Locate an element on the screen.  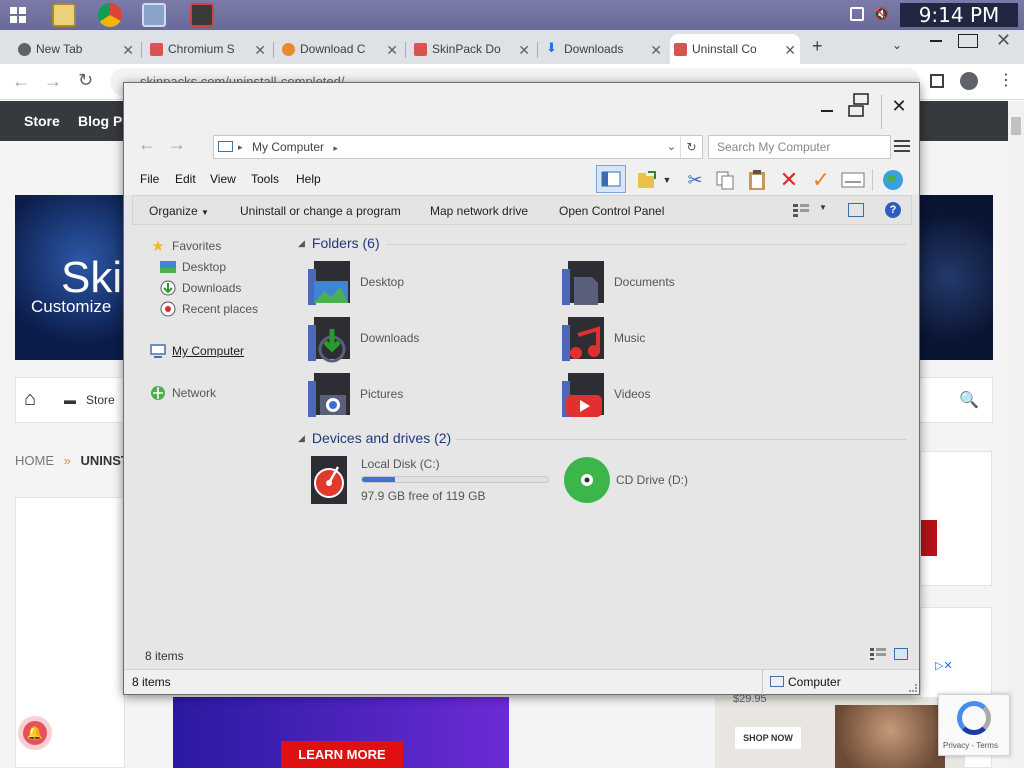
site-search-icon: 🔍 is located at coordinates (969, 400).